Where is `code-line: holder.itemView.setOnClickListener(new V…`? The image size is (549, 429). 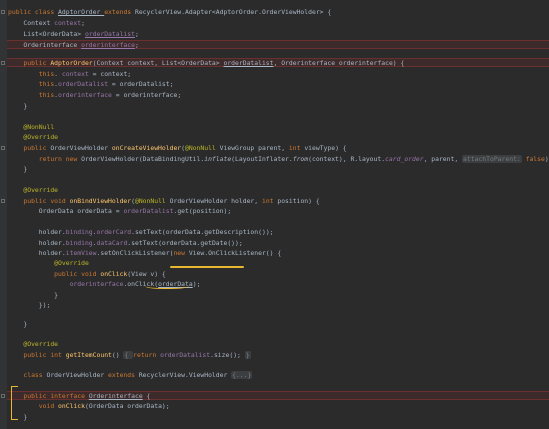
code-line: holder.itemView.setOnClickListener(new V… is located at coordinates (144, 253).